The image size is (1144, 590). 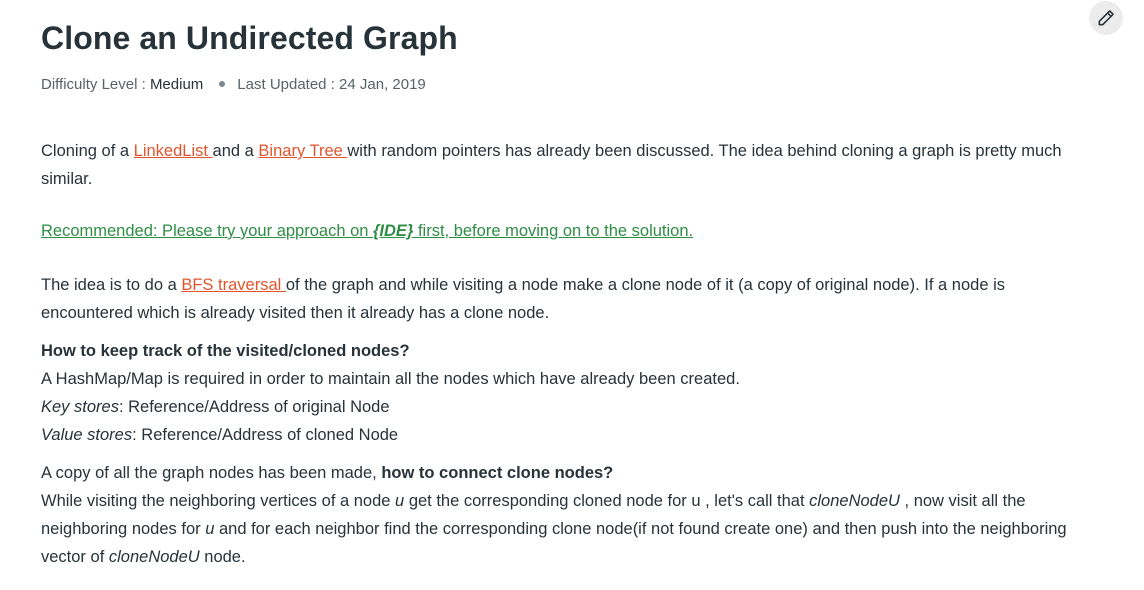 I want to click on key-stores-text: : Reference/Address of original Node, so click(x=254, y=407).